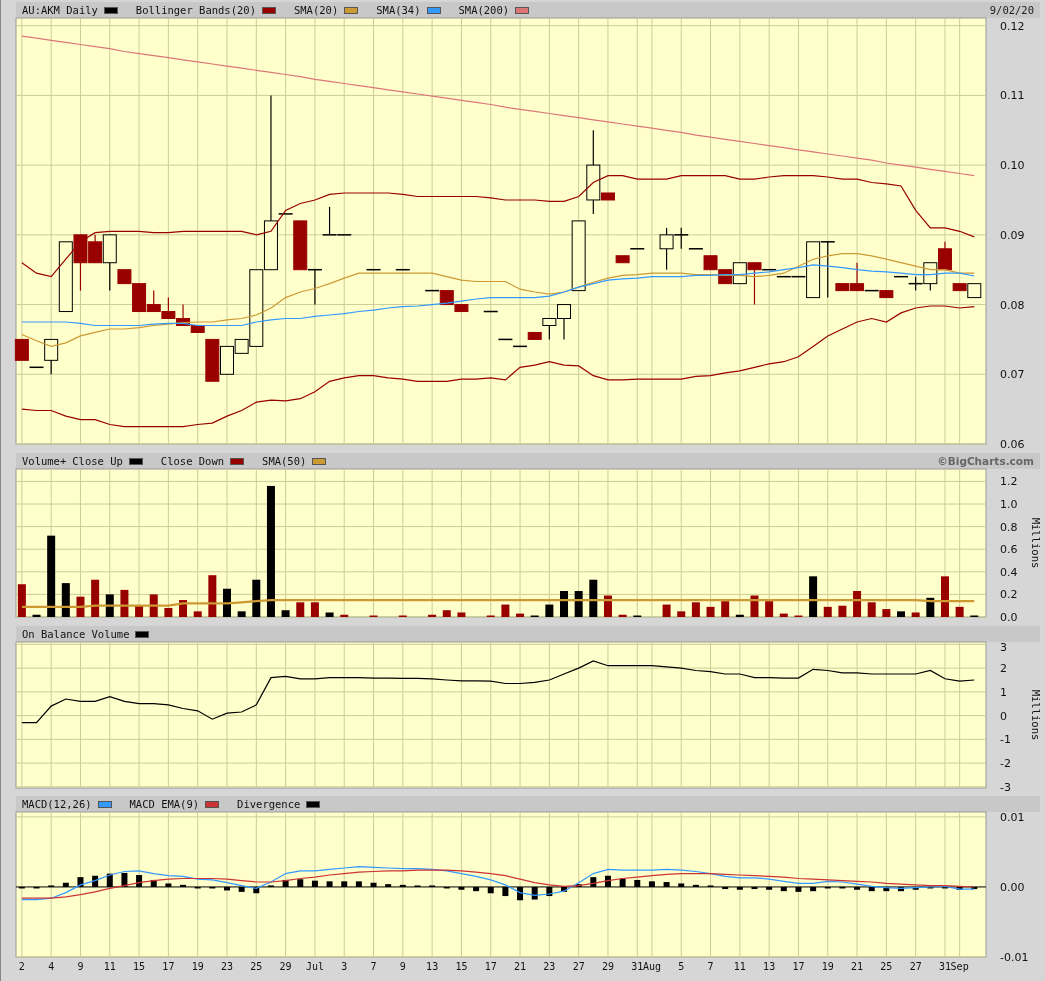 The width and height of the screenshot is (1045, 981). I want to click on legend-label: SMA(34), so click(398, 10).